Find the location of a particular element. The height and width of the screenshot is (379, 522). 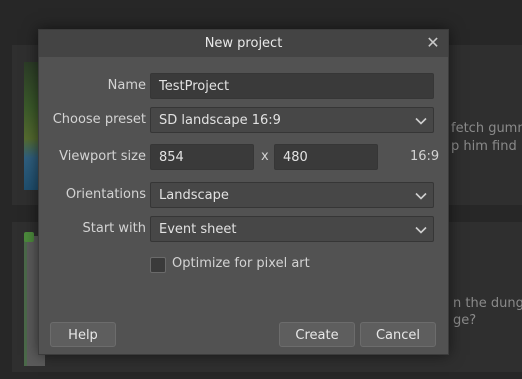

dialog-title: New project is located at coordinates (243, 43).